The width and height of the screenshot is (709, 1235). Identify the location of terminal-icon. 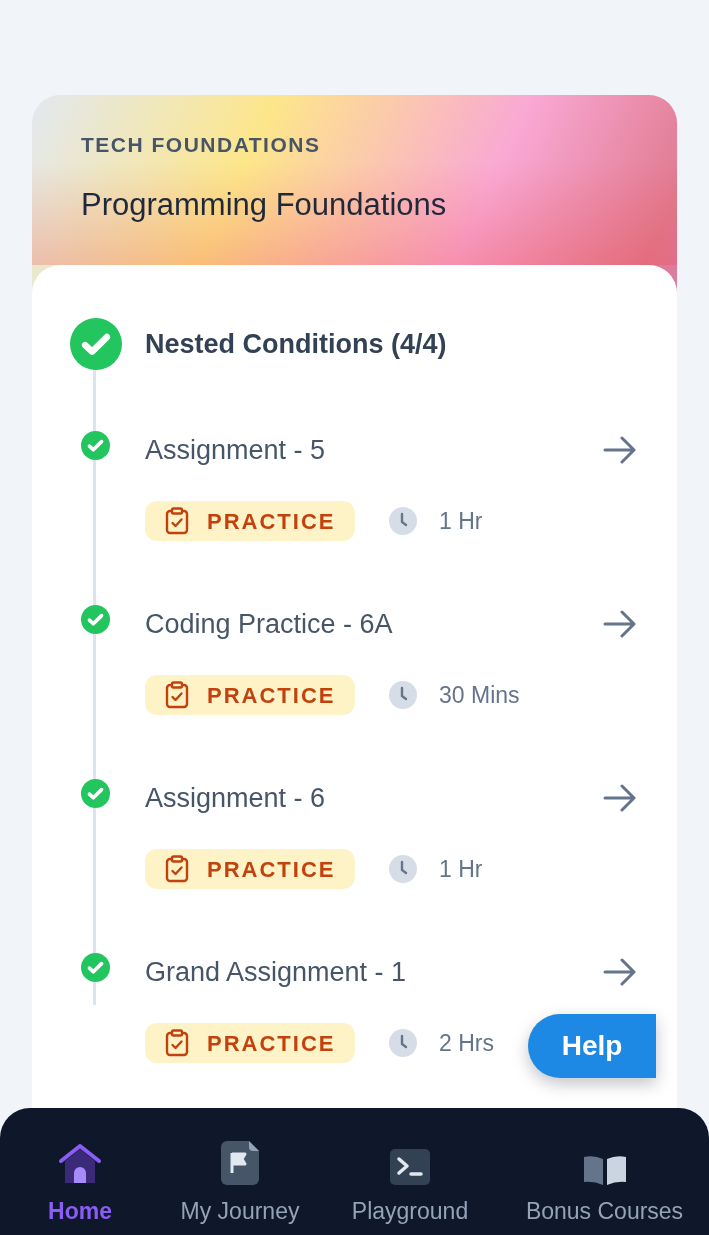
(410, 1167).